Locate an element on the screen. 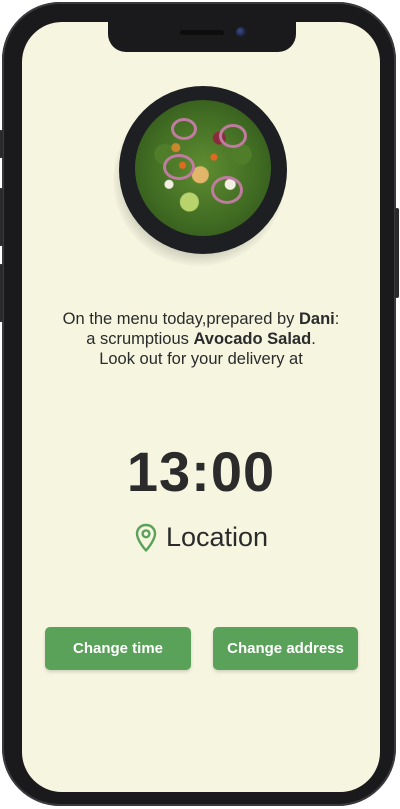 The height and width of the screenshot is (809, 400). message-line-3: Look out for your delivery at is located at coordinates (201, 359).